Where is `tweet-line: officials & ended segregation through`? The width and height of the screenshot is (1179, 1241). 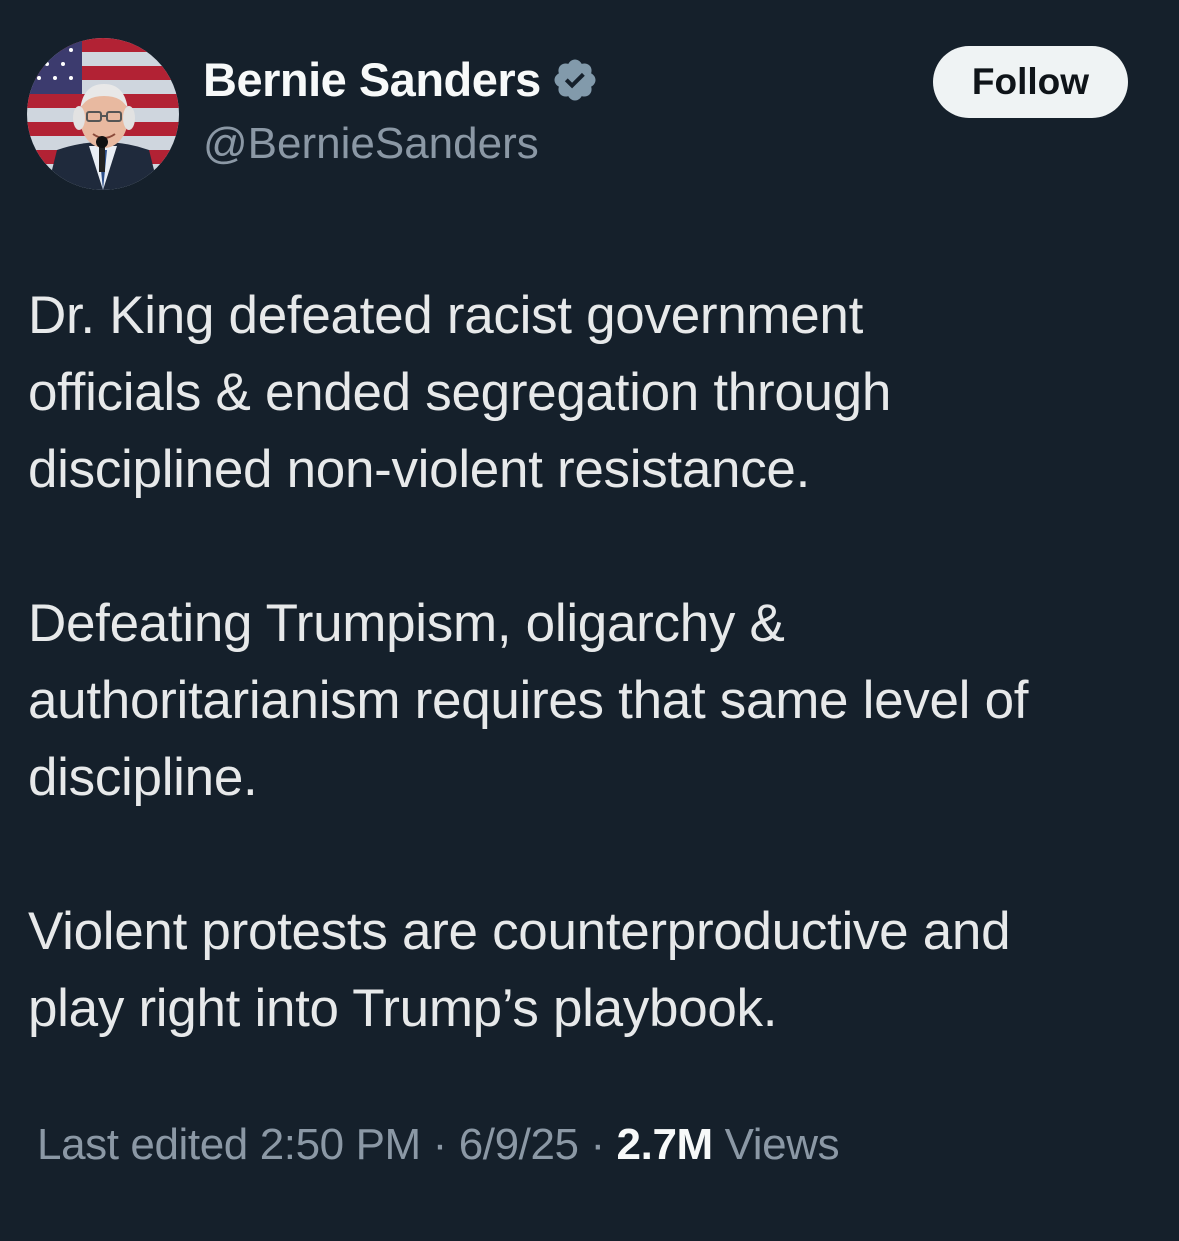
tweet-line: officials & ended segregation through is located at coordinates (460, 392).